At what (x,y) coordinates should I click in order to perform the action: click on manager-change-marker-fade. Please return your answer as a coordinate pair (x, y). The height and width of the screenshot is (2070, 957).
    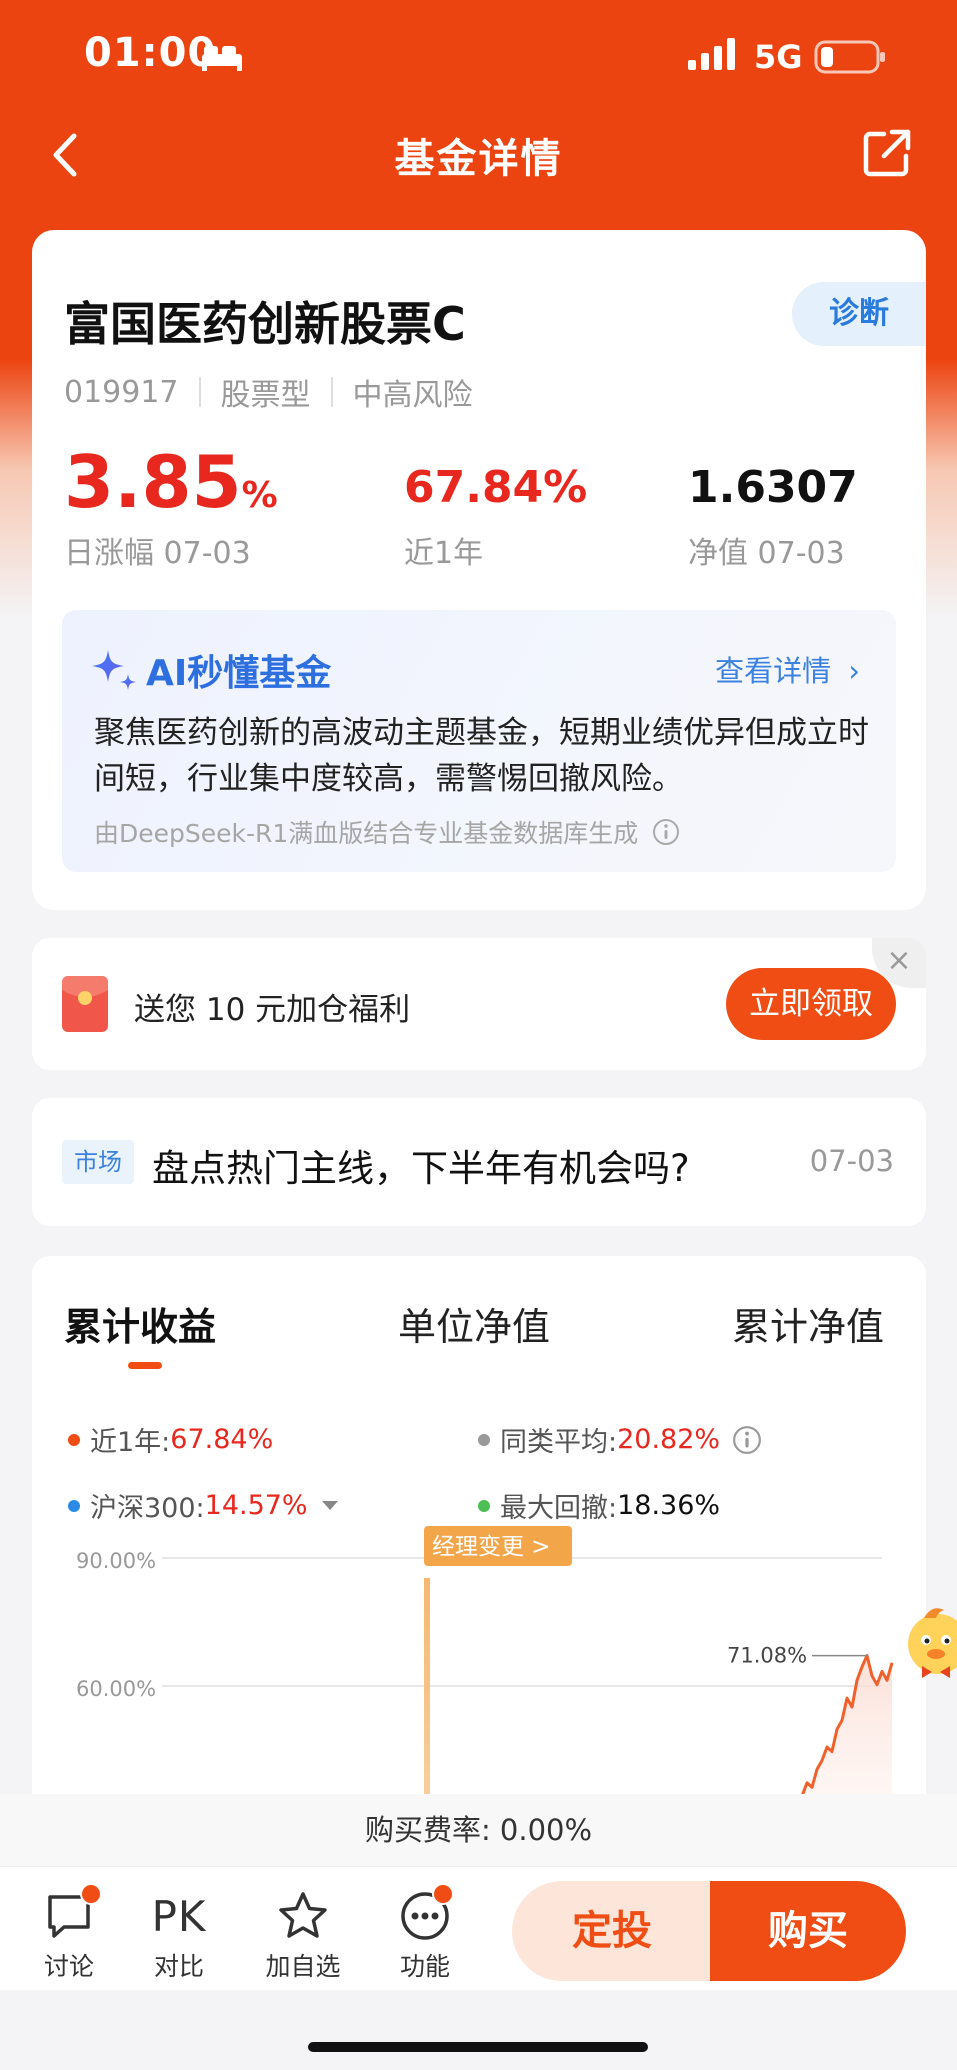
    Looking at the image, I should click on (427, 1697).